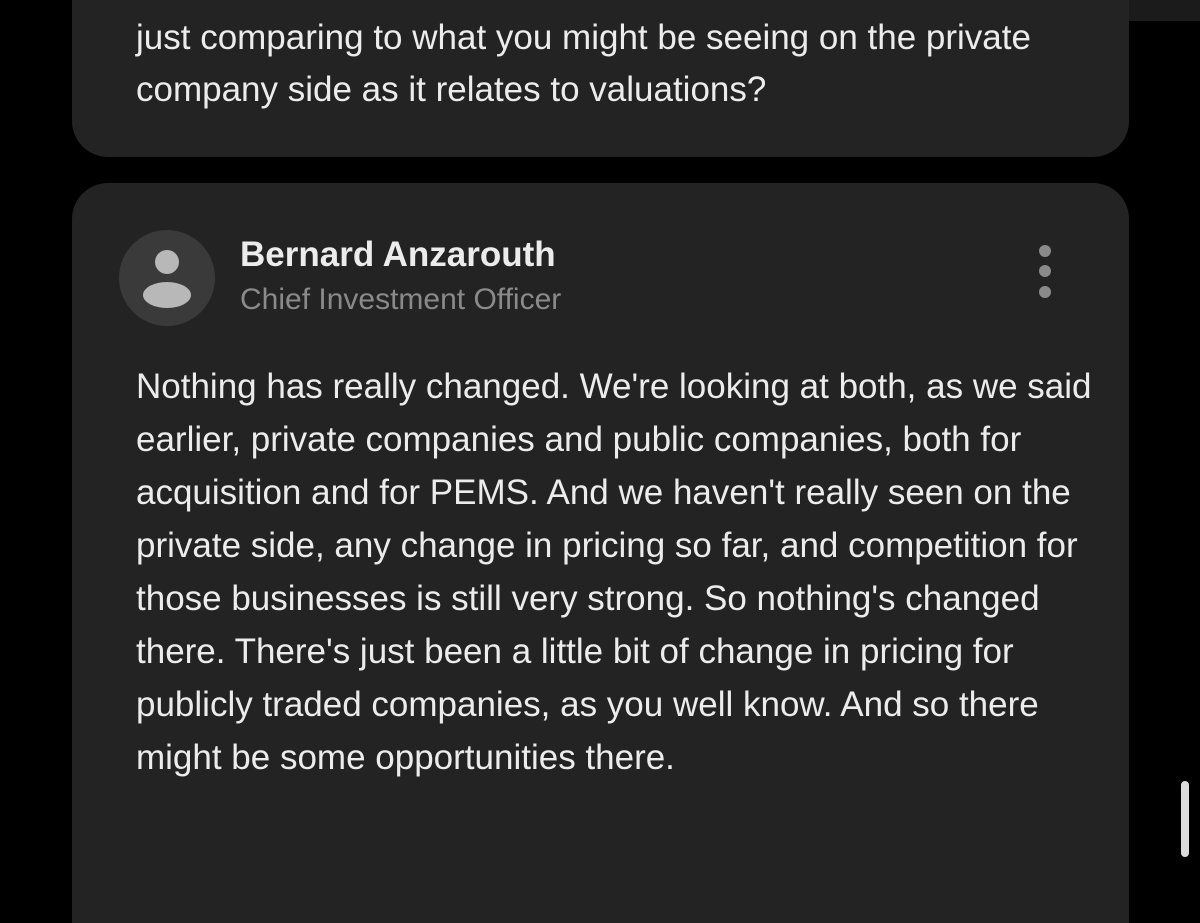 The height and width of the screenshot is (923, 1200). I want to click on speaker-title: Chief Investment Officer, so click(401, 299).